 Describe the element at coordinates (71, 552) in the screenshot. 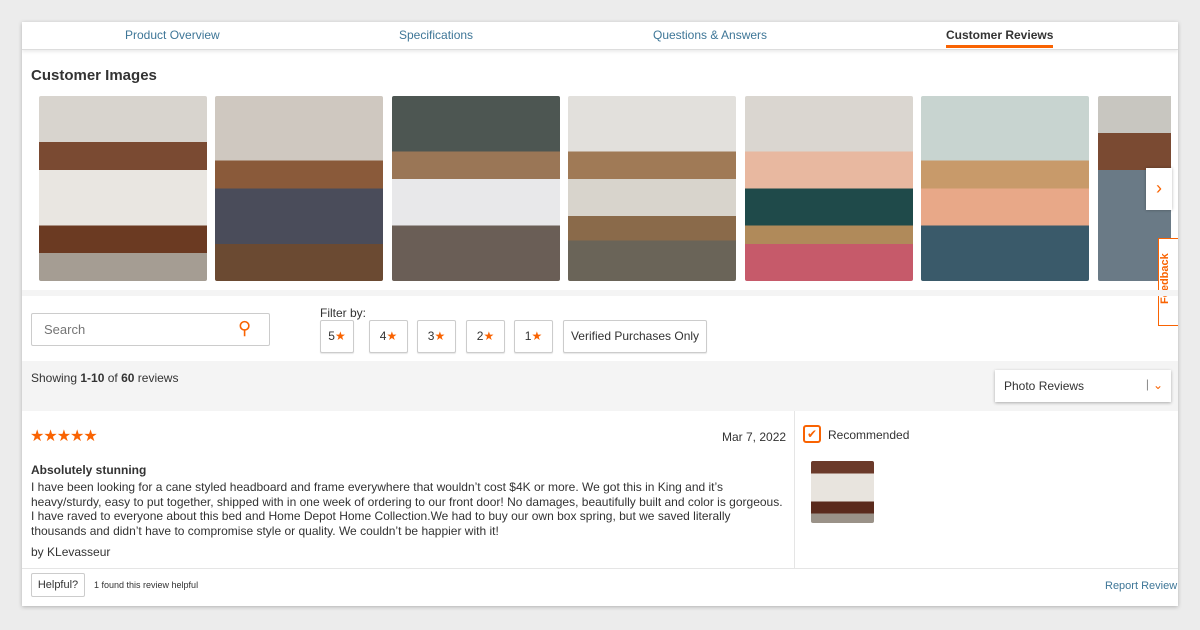

I see `review-author: by KLevasseur` at that location.